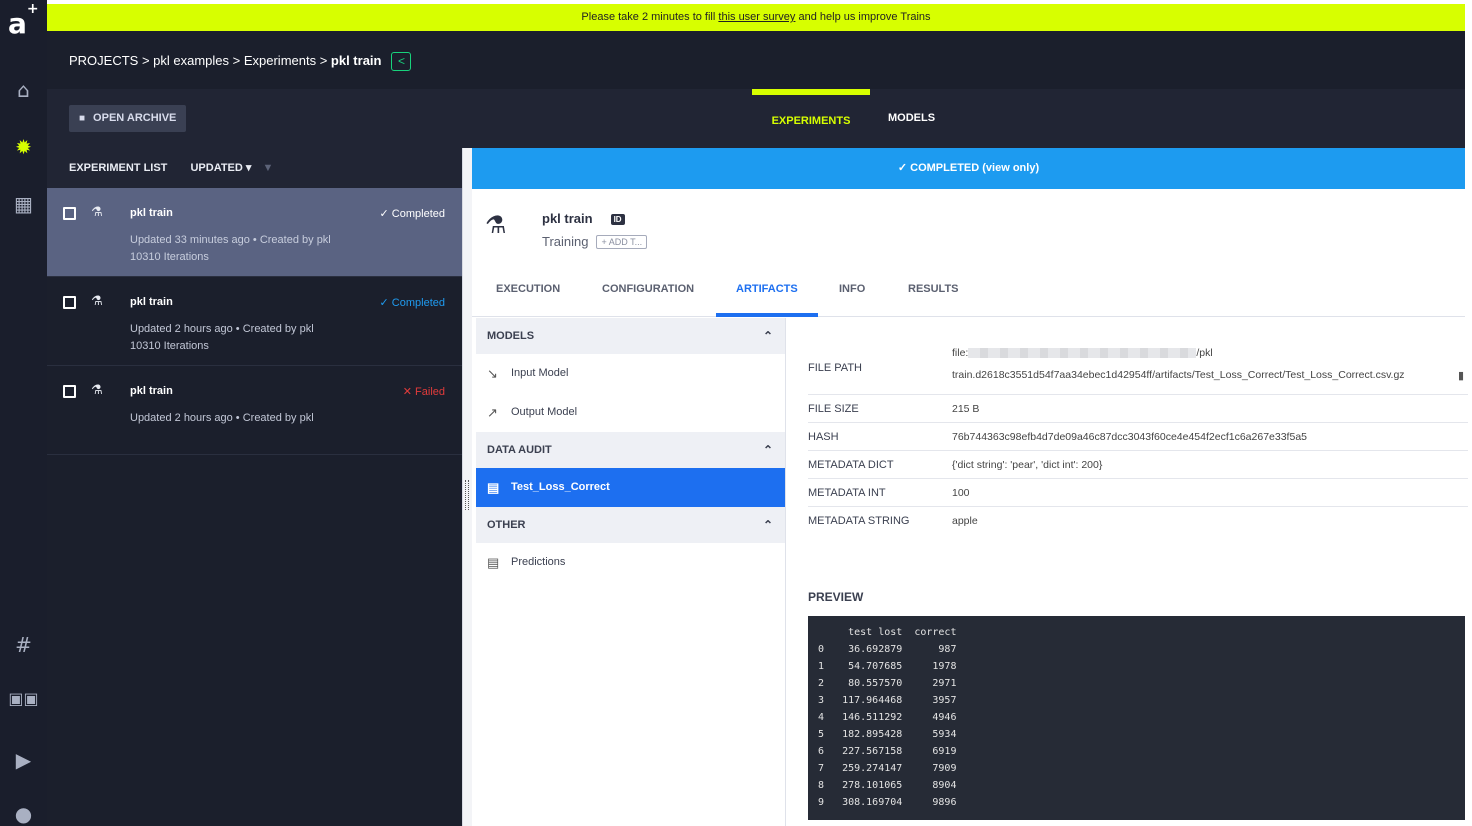 The width and height of the screenshot is (1472, 826). What do you see at coordinates (965, 521) in the screenshot?
I see `metadata-value: apple` at bounding box center [965, 521].